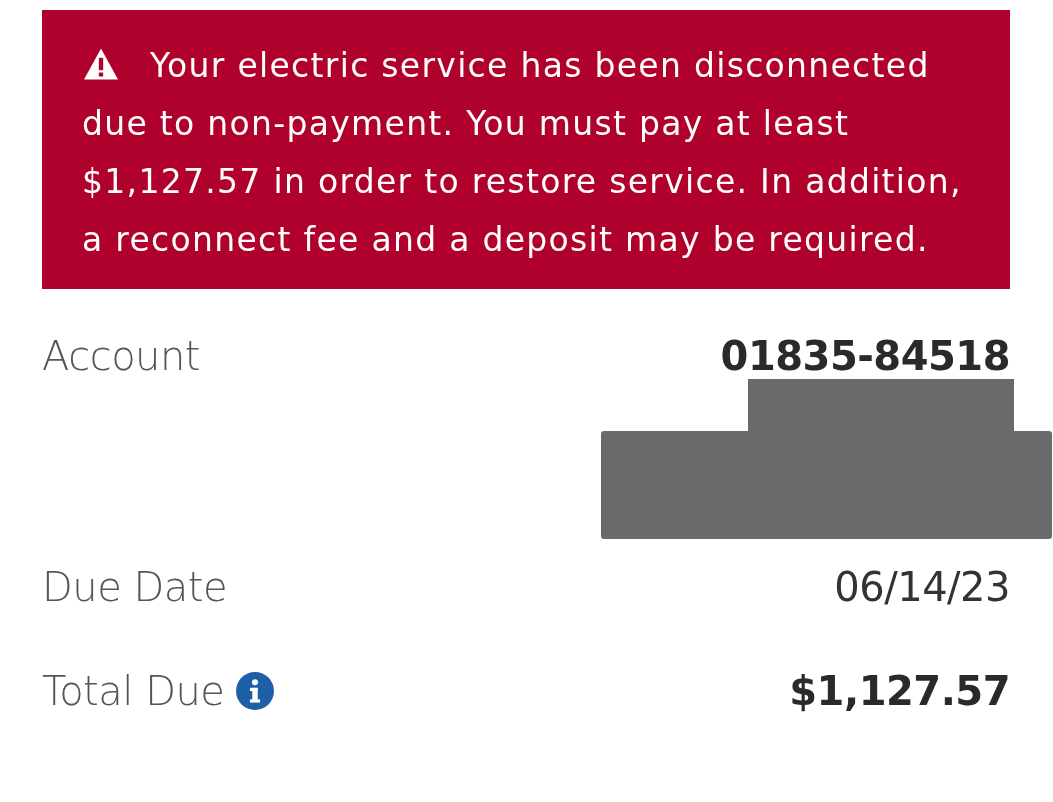 The image size is (1053, 802). What do you see at coordinates (121, 356) in the screenshot?
I see `account-label: Account` at bounding box center [121, 356].